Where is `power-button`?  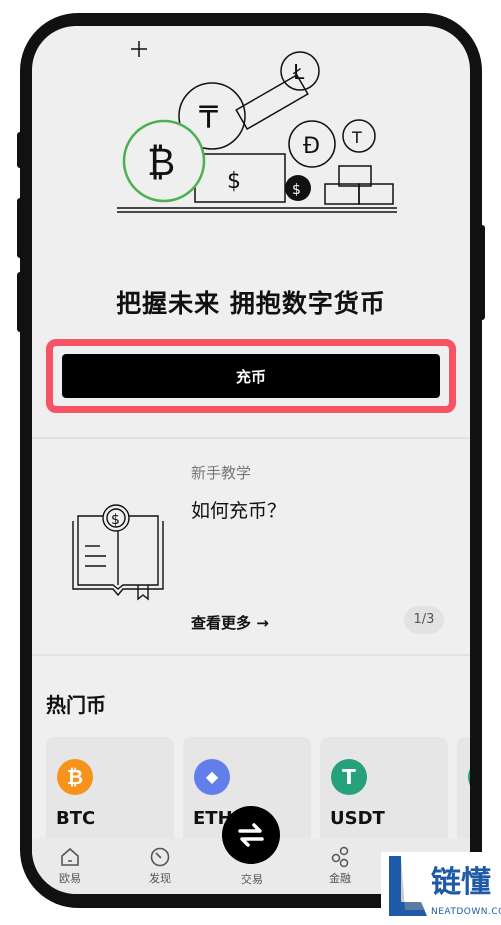
power-button is located at coordinates (482, 272).